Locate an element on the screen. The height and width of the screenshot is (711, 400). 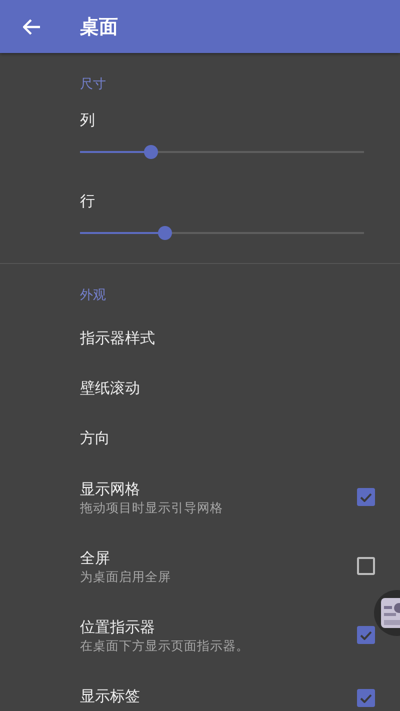
setting-title: 显示标签 is located at coordinates (110, 696).